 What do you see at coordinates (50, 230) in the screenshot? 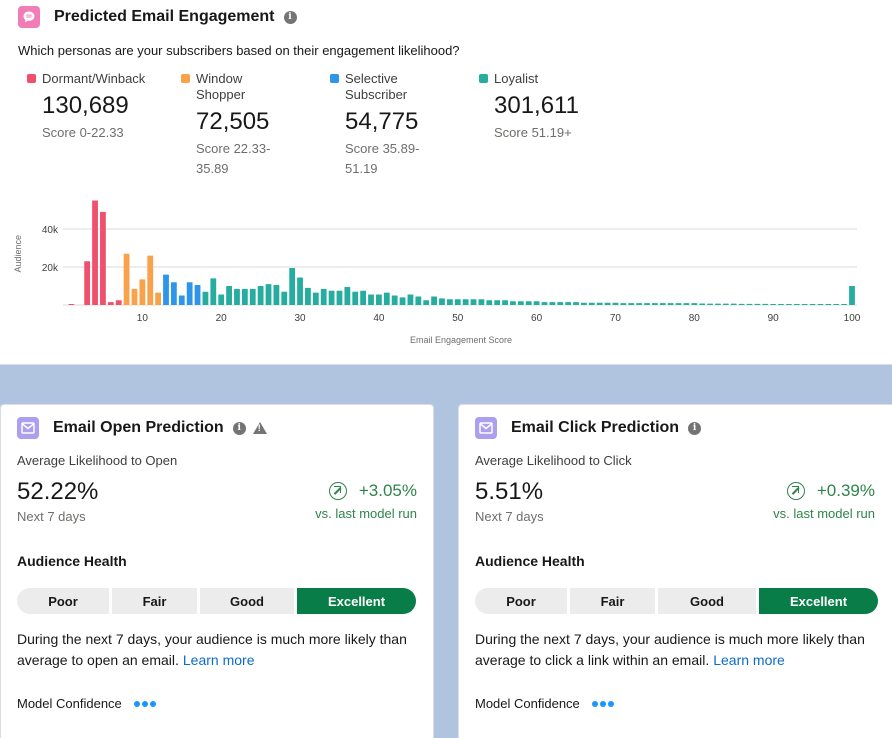
I see `y-tick-label: 40k` at bounding box center [50, 230].